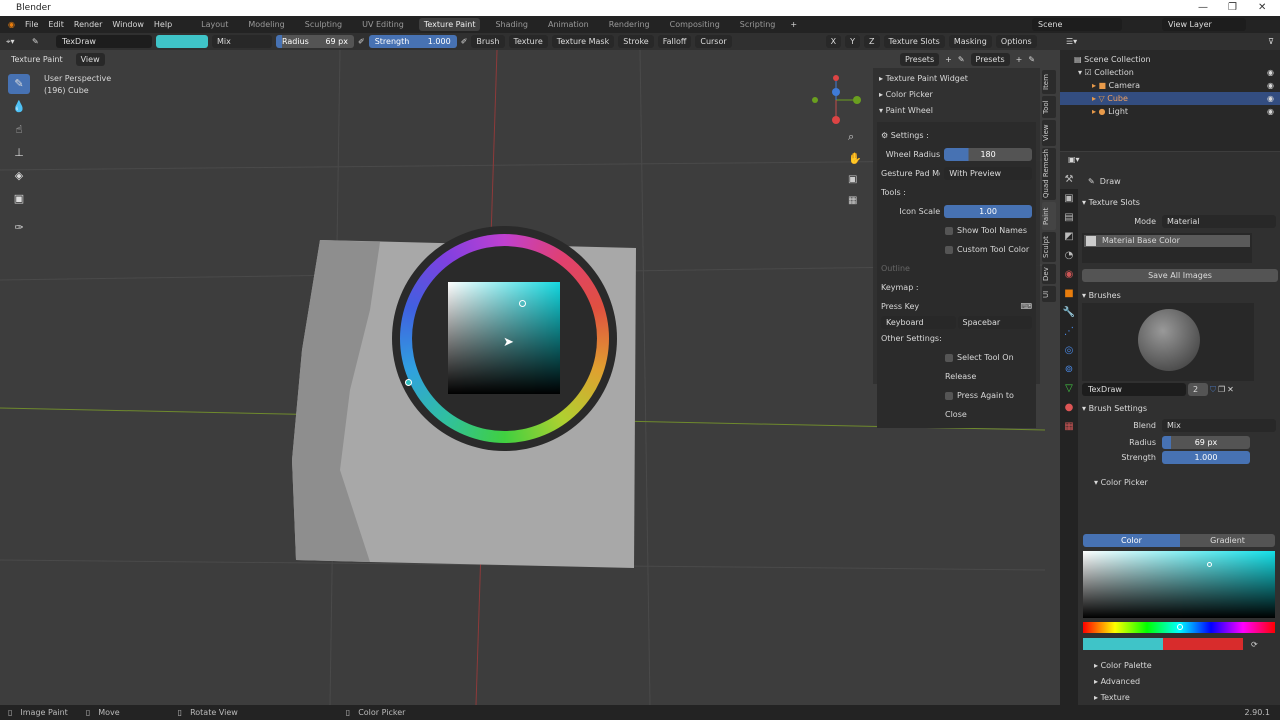 The height and width of the screenshot is (720, 1280). Describe the element at coordinates (1170, 72) in the screenshot. I see `collection-item: ▾ ☑ Collection ◉` at that location.